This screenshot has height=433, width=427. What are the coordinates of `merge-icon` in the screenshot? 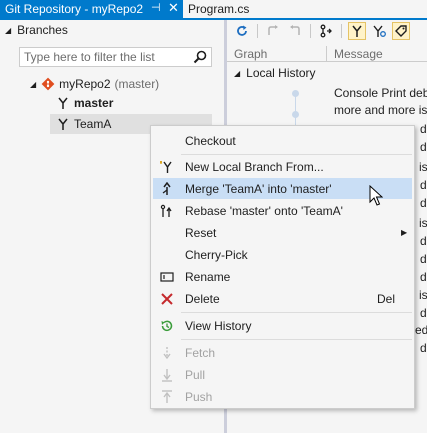 It's located at (167, 189).